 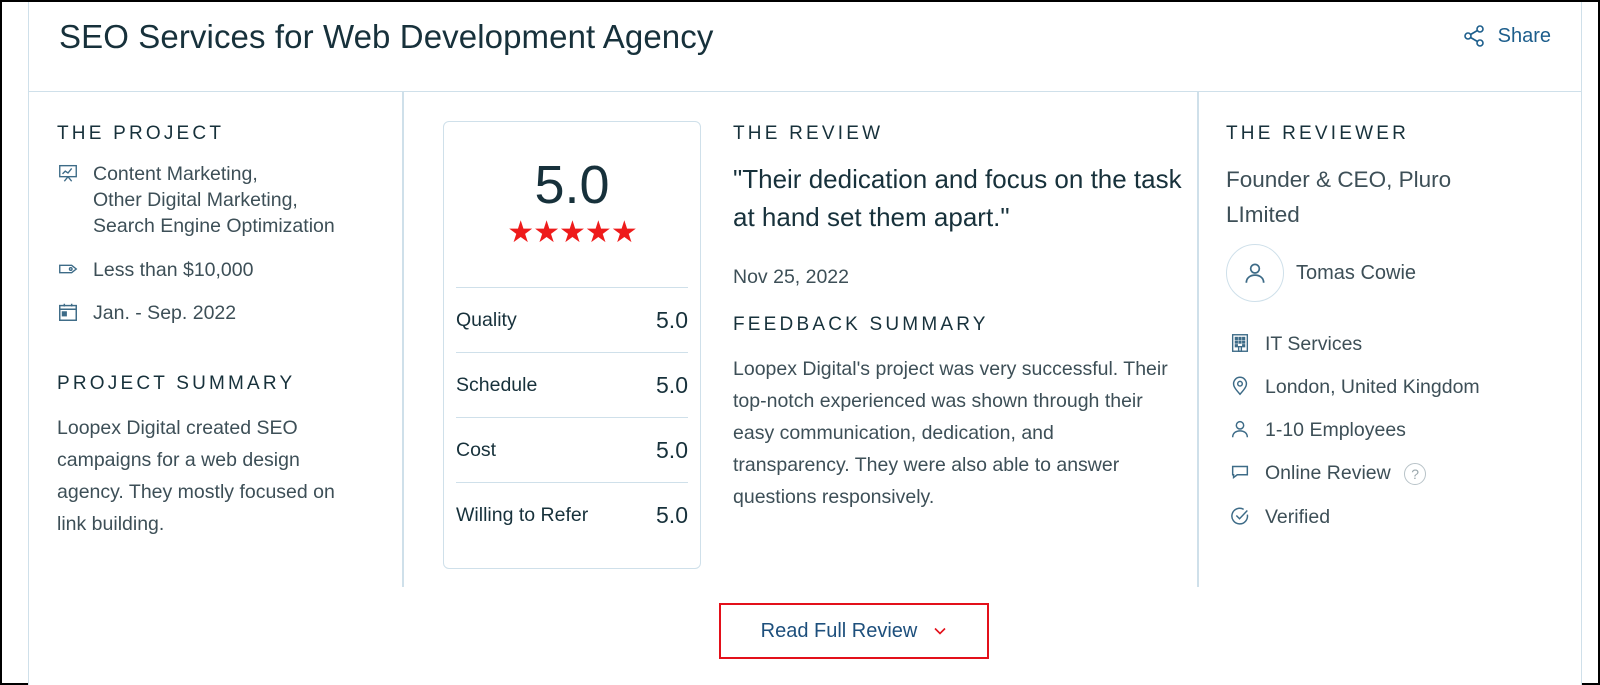 I want to click on building-icon, so click(x=1240, y=343).